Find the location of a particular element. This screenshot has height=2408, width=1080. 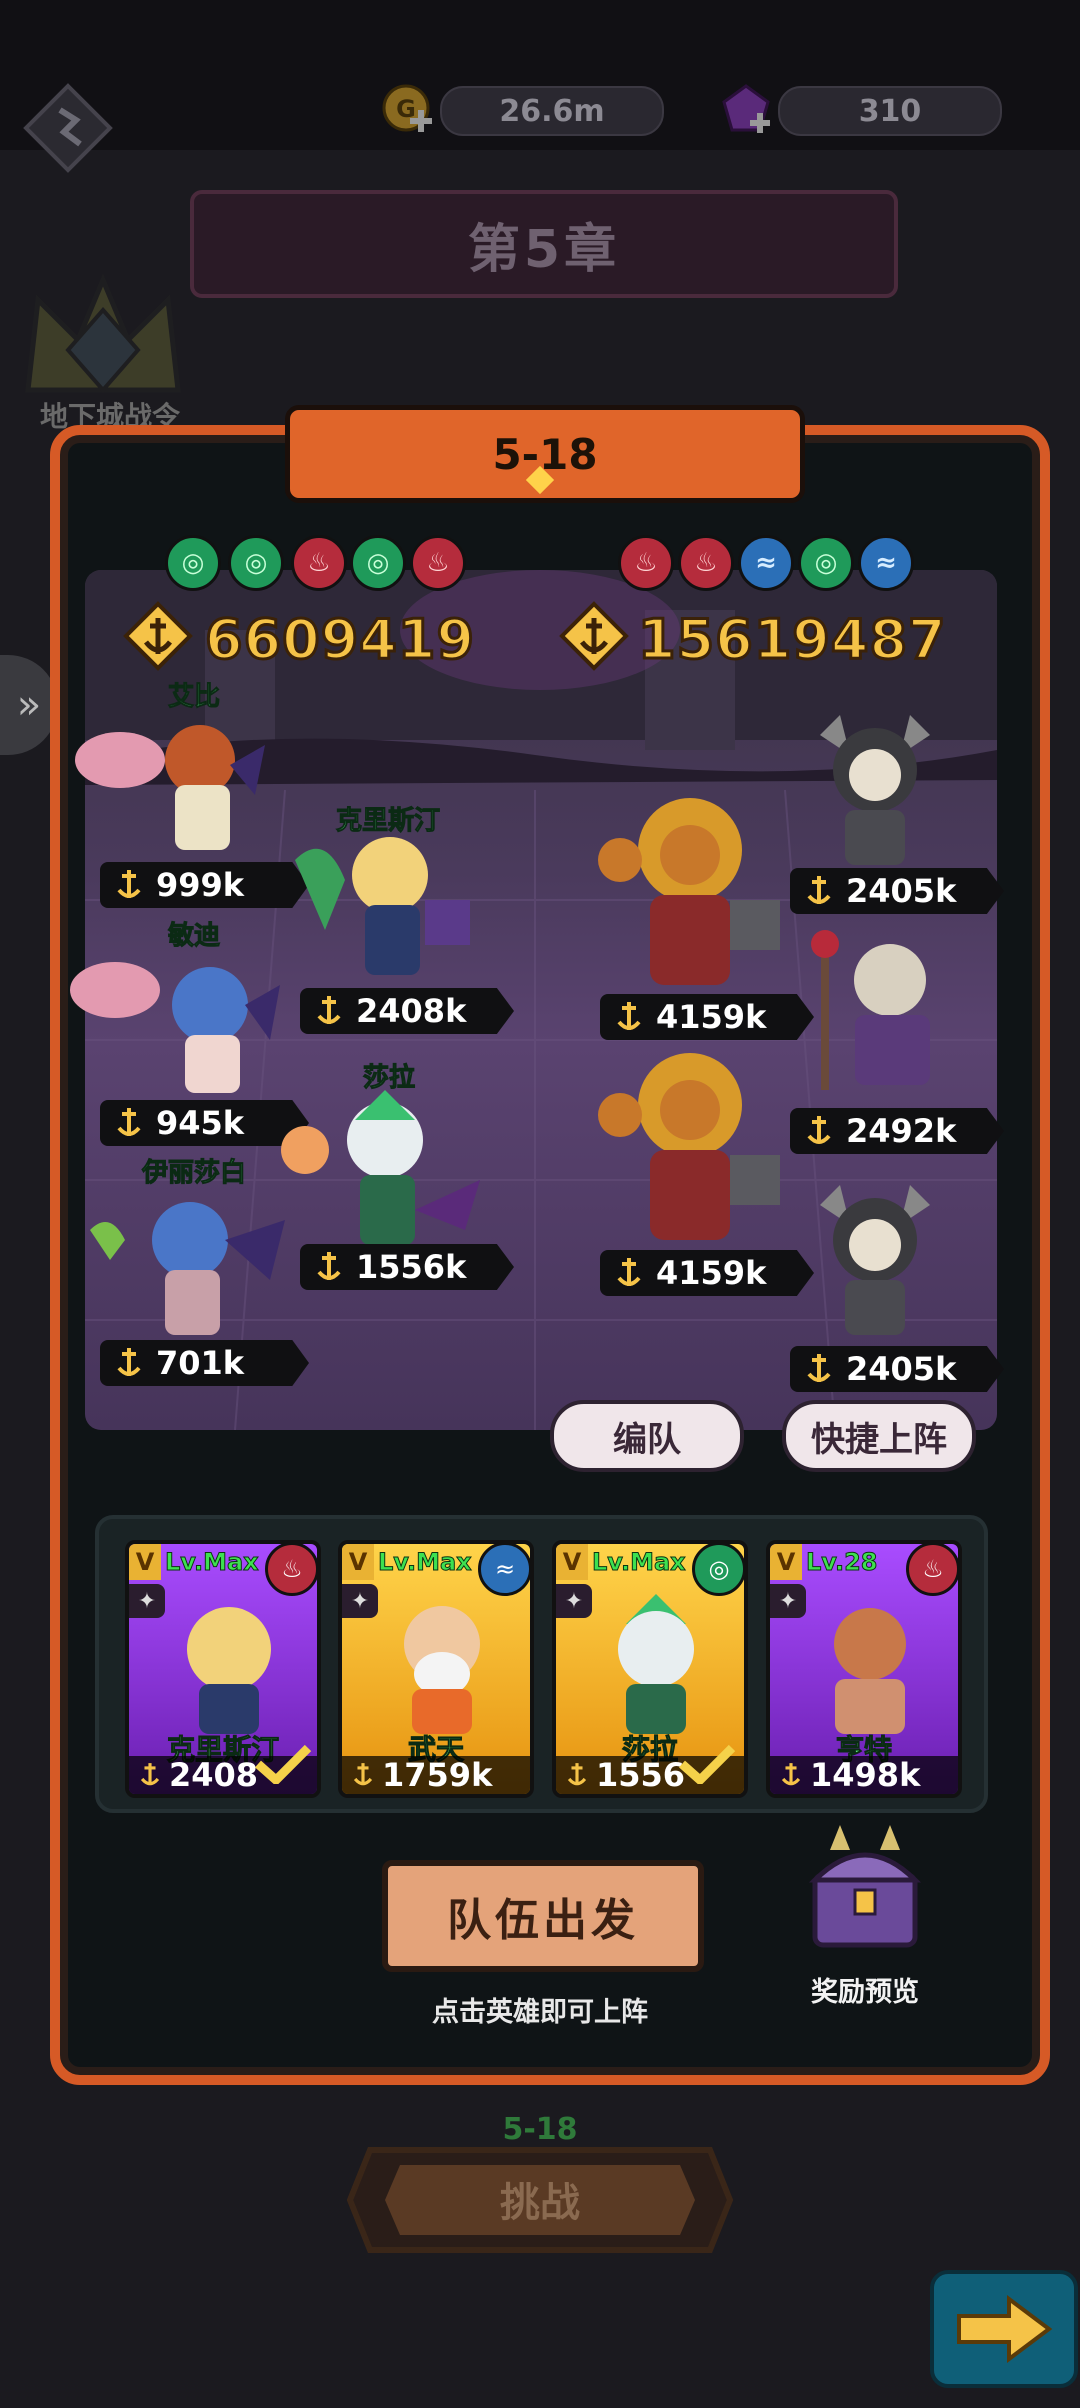

formation-button: 编队 is located at coordinates (647, 1436).